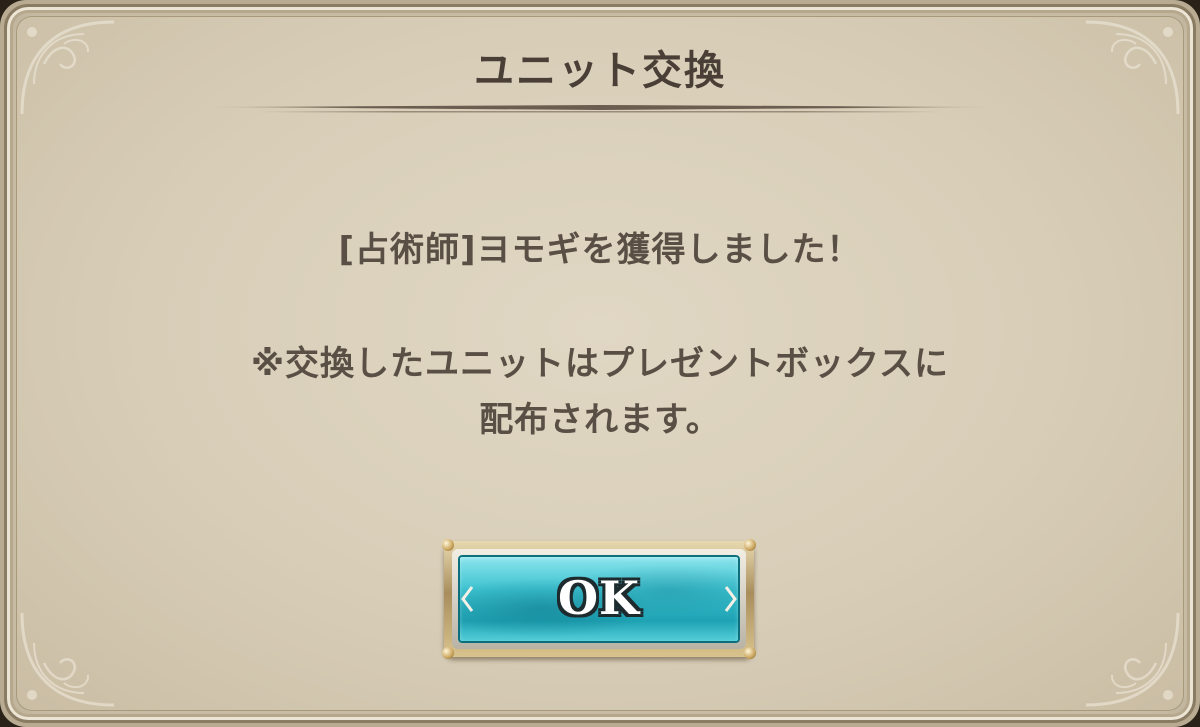 This screenshot has height=727, width=1200. What do you see at coordinates (600, 109) in the screenshot?
I see `title-divider` at bounding box center [600, 109].